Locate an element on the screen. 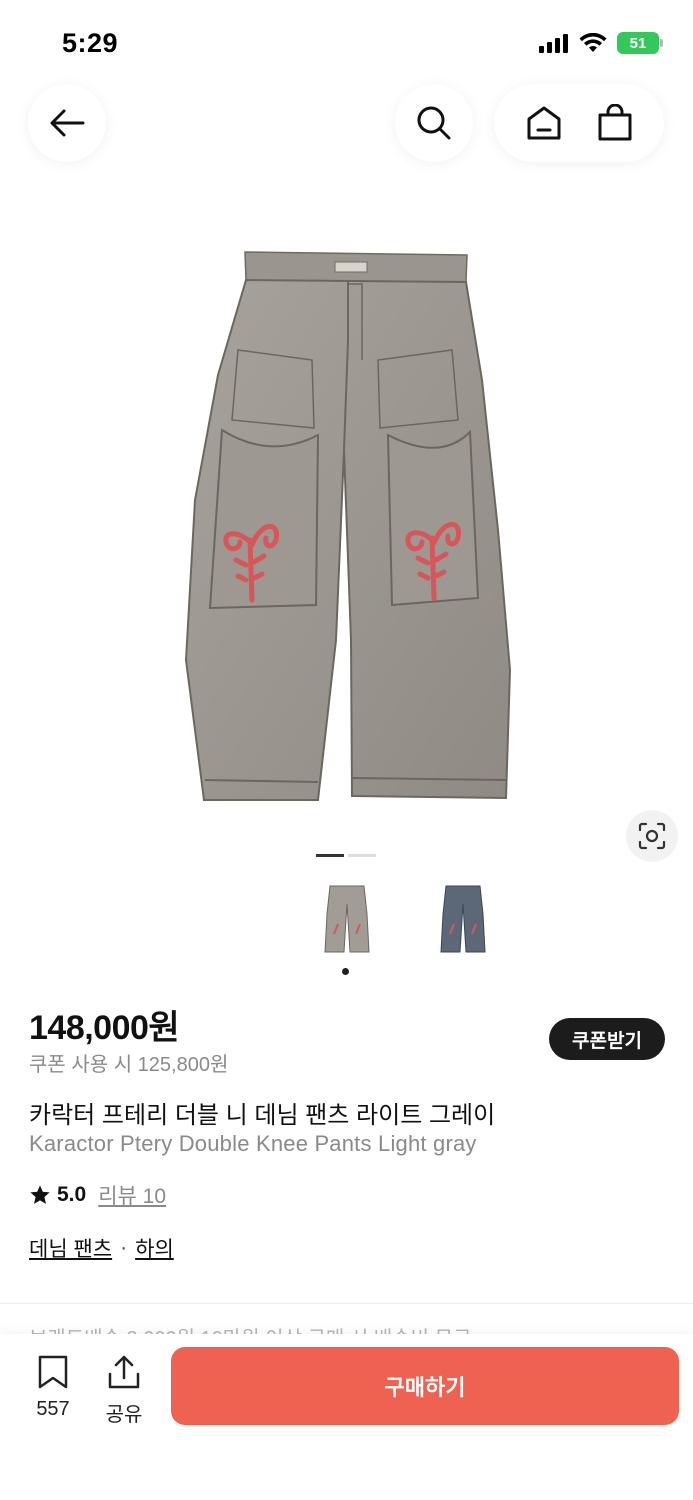  cellular-signal-icon is located at coordinates (553, 43).